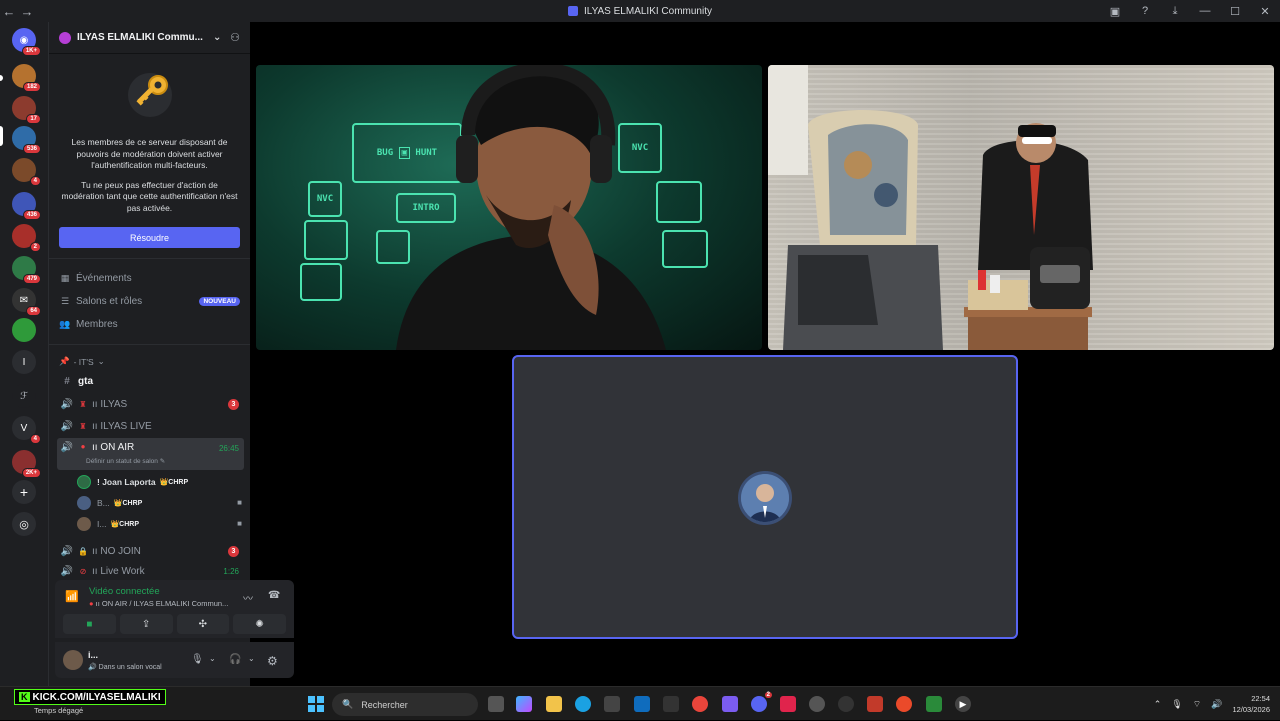 The width and height of the screenshot is (1280, 721). I want to click on copilot-icon, so click(524, 704).